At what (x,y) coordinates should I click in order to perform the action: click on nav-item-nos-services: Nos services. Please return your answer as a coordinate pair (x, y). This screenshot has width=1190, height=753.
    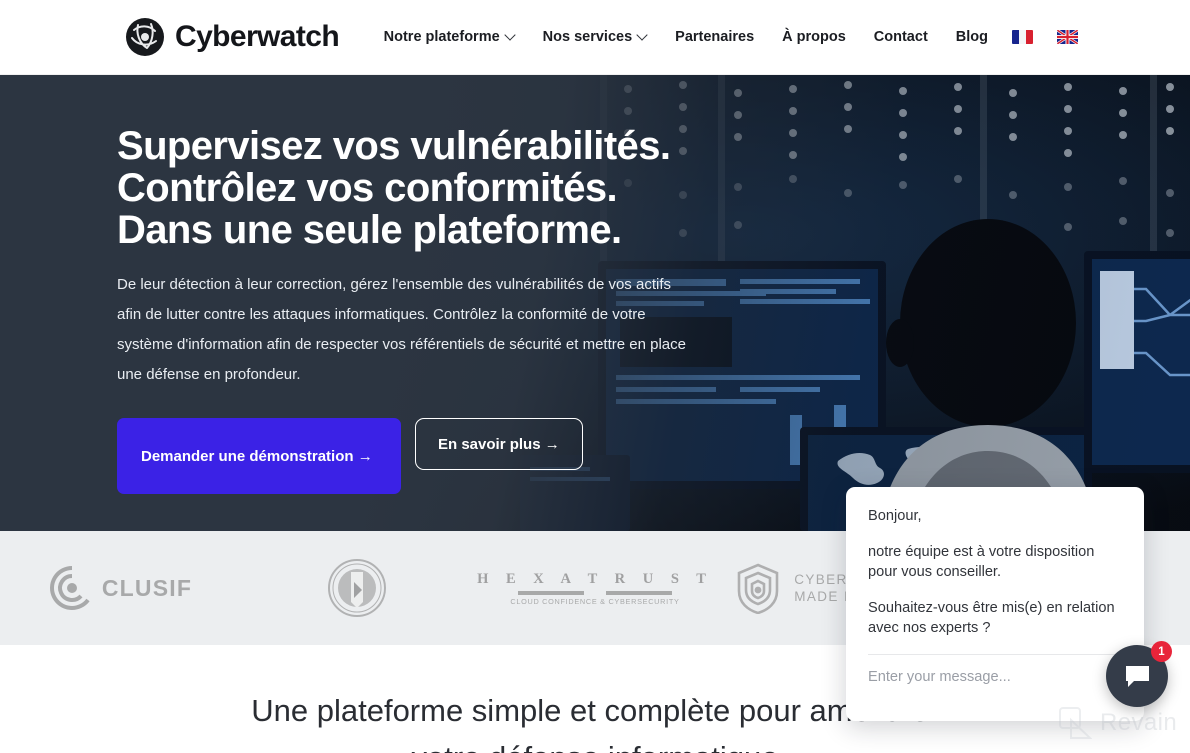
    Looking at the image, I should click on (595, 37).